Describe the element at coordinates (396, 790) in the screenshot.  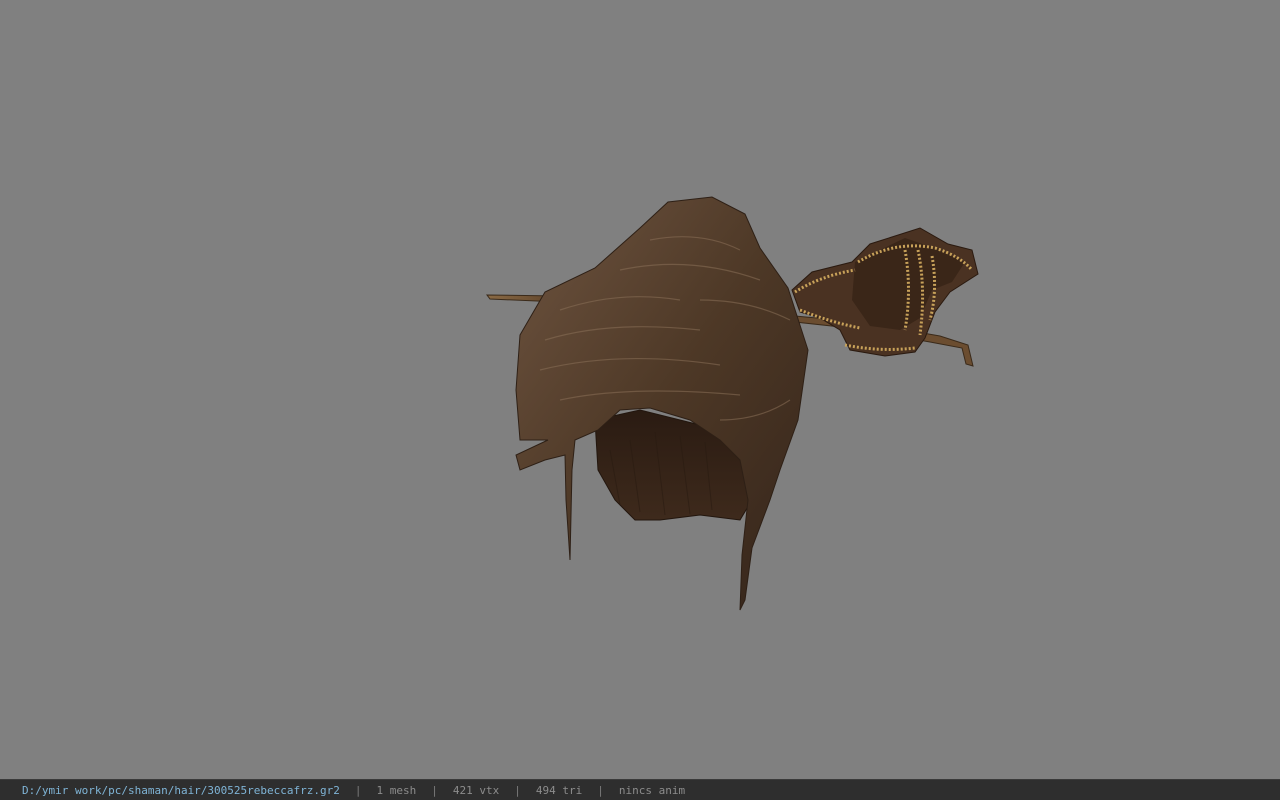
I see `mesh-count: 1 mesh` at that location.